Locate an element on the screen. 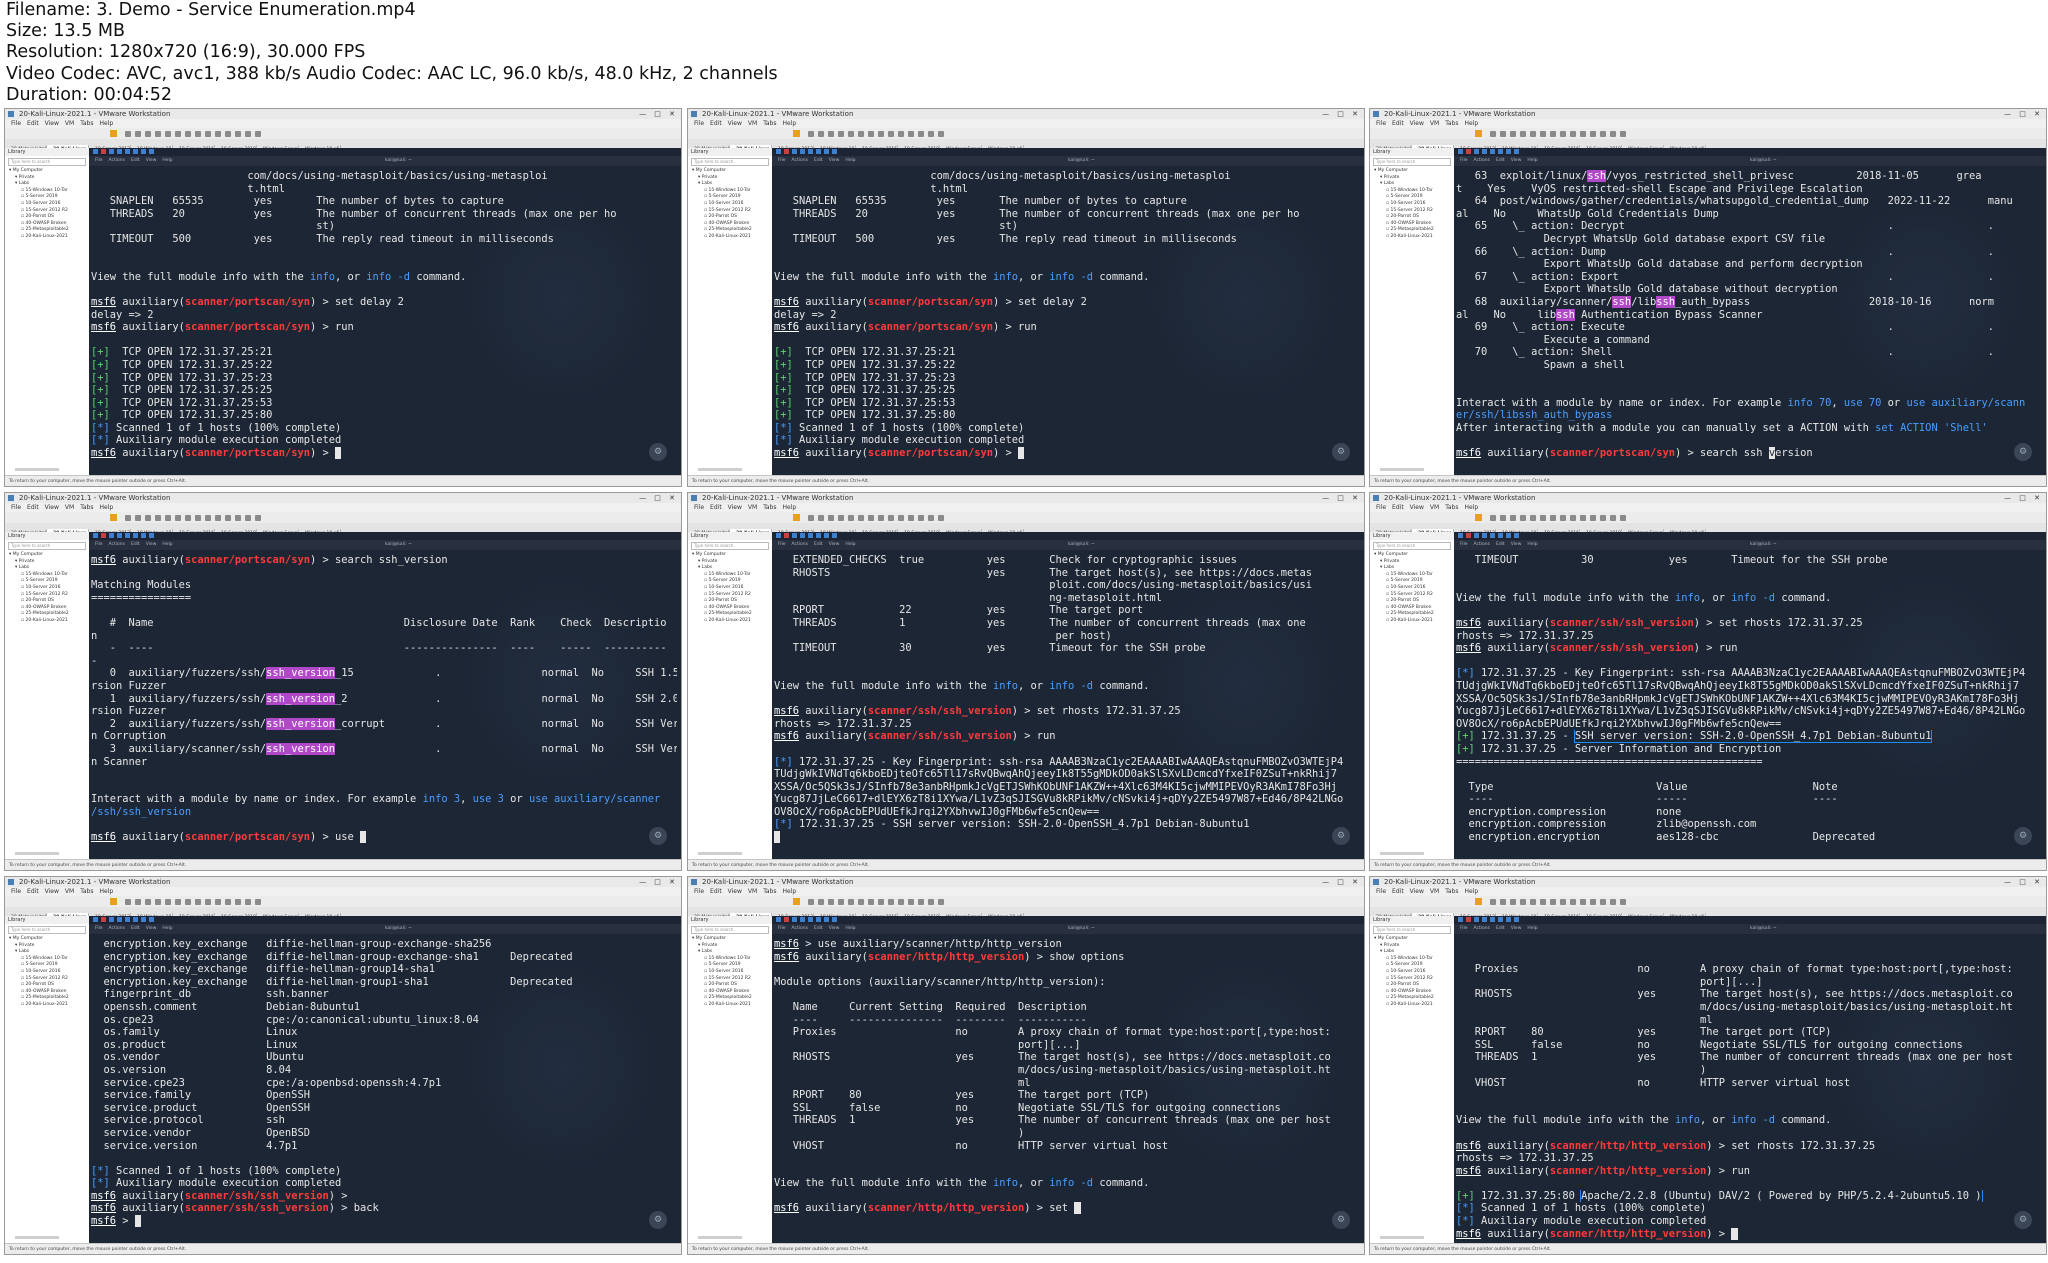 The image size is (2048, 1263). pause-icon is located at coordinates (1478, 517).